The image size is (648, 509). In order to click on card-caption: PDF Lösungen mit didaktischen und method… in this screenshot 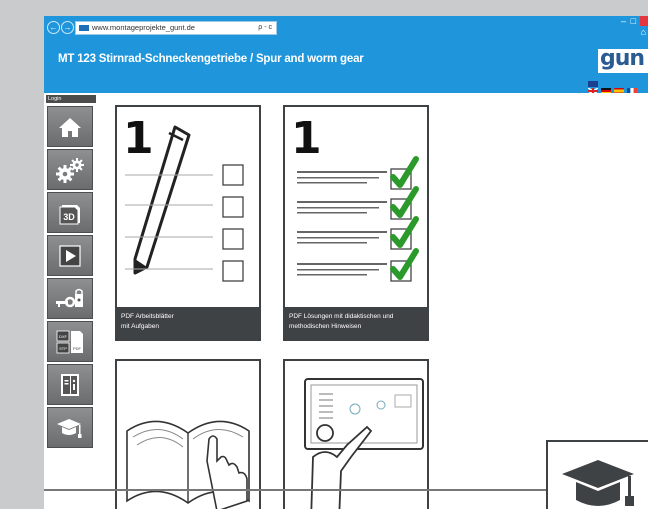, I will do `click(356, 323)`.